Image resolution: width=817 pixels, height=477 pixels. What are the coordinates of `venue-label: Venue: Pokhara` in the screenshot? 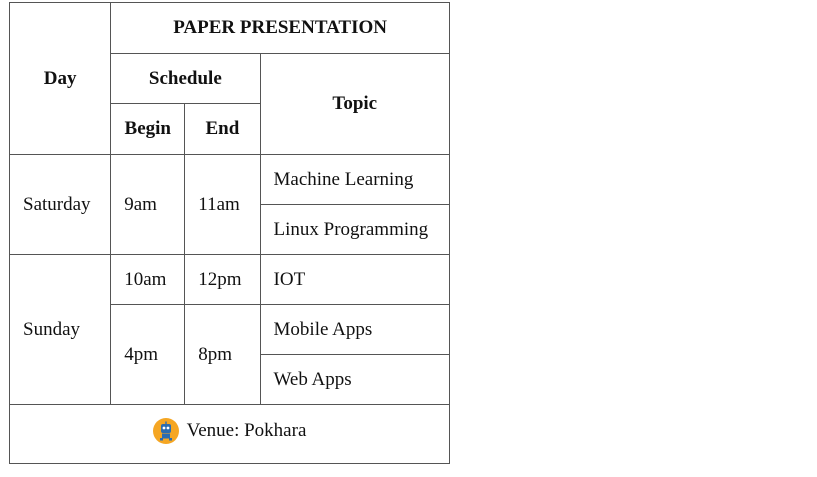 It's located at (246, 430).